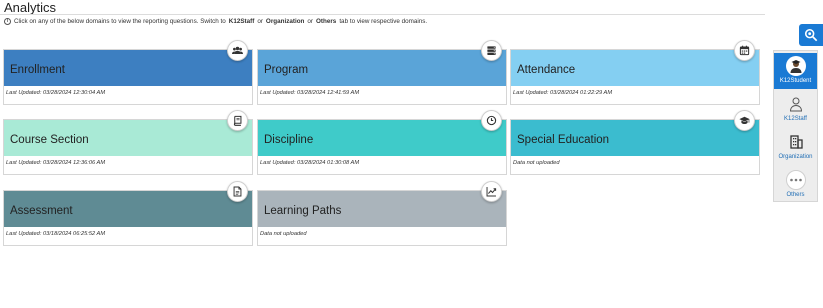 This screenshot has width=823, height=308. Describe the element at coordinates (795, 180) in the screenshot. I see `more-dots-icon` at that location.